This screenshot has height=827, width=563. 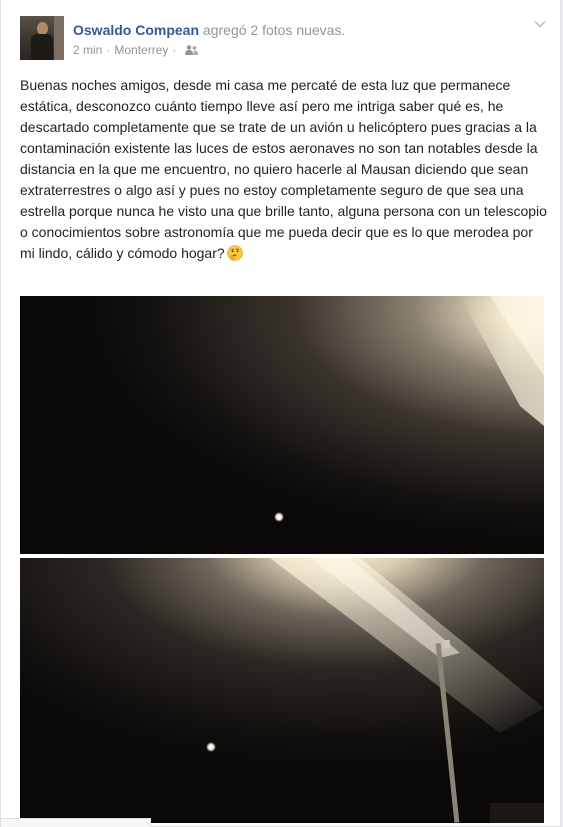 What do you see at coordinates (87, 50) in the screenshot?
I see `post-timestamp: 2 min` at bounding box center [87, 50].